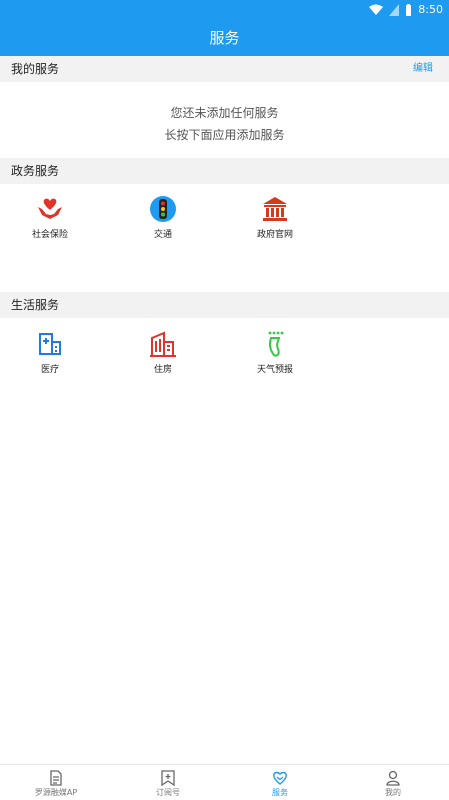 This screenshot has height=800, width=449. I want to click on gov-services-header: 政务服务, so click(224, 171).